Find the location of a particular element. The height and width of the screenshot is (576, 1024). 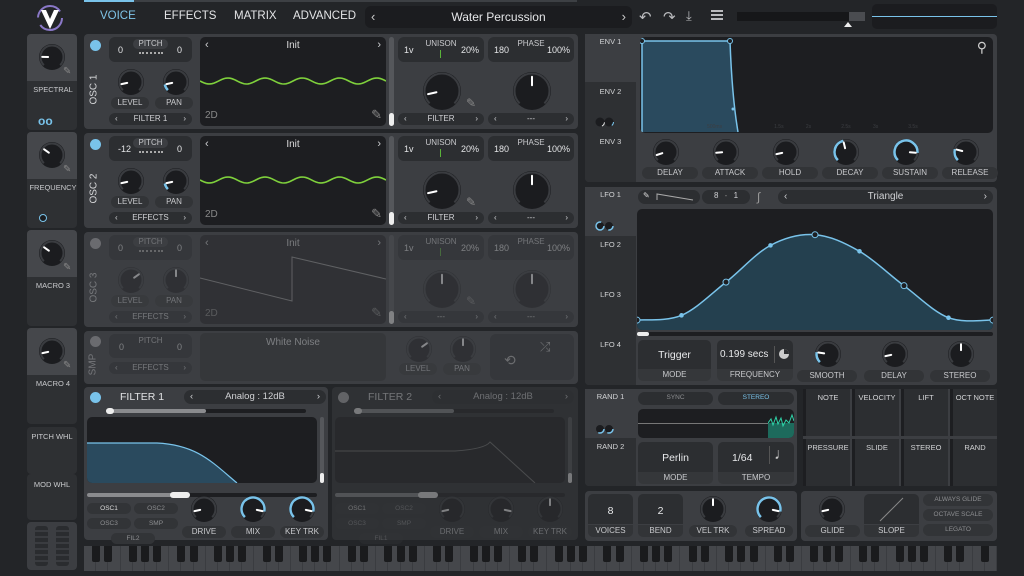

resonance-slider is located at coordinates (570, 450).